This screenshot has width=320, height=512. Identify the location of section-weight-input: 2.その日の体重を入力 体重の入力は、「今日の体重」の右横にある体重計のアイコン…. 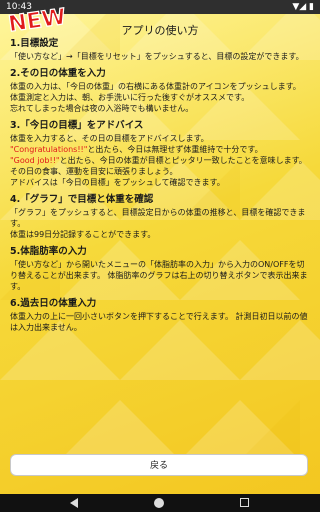
(160, 91).